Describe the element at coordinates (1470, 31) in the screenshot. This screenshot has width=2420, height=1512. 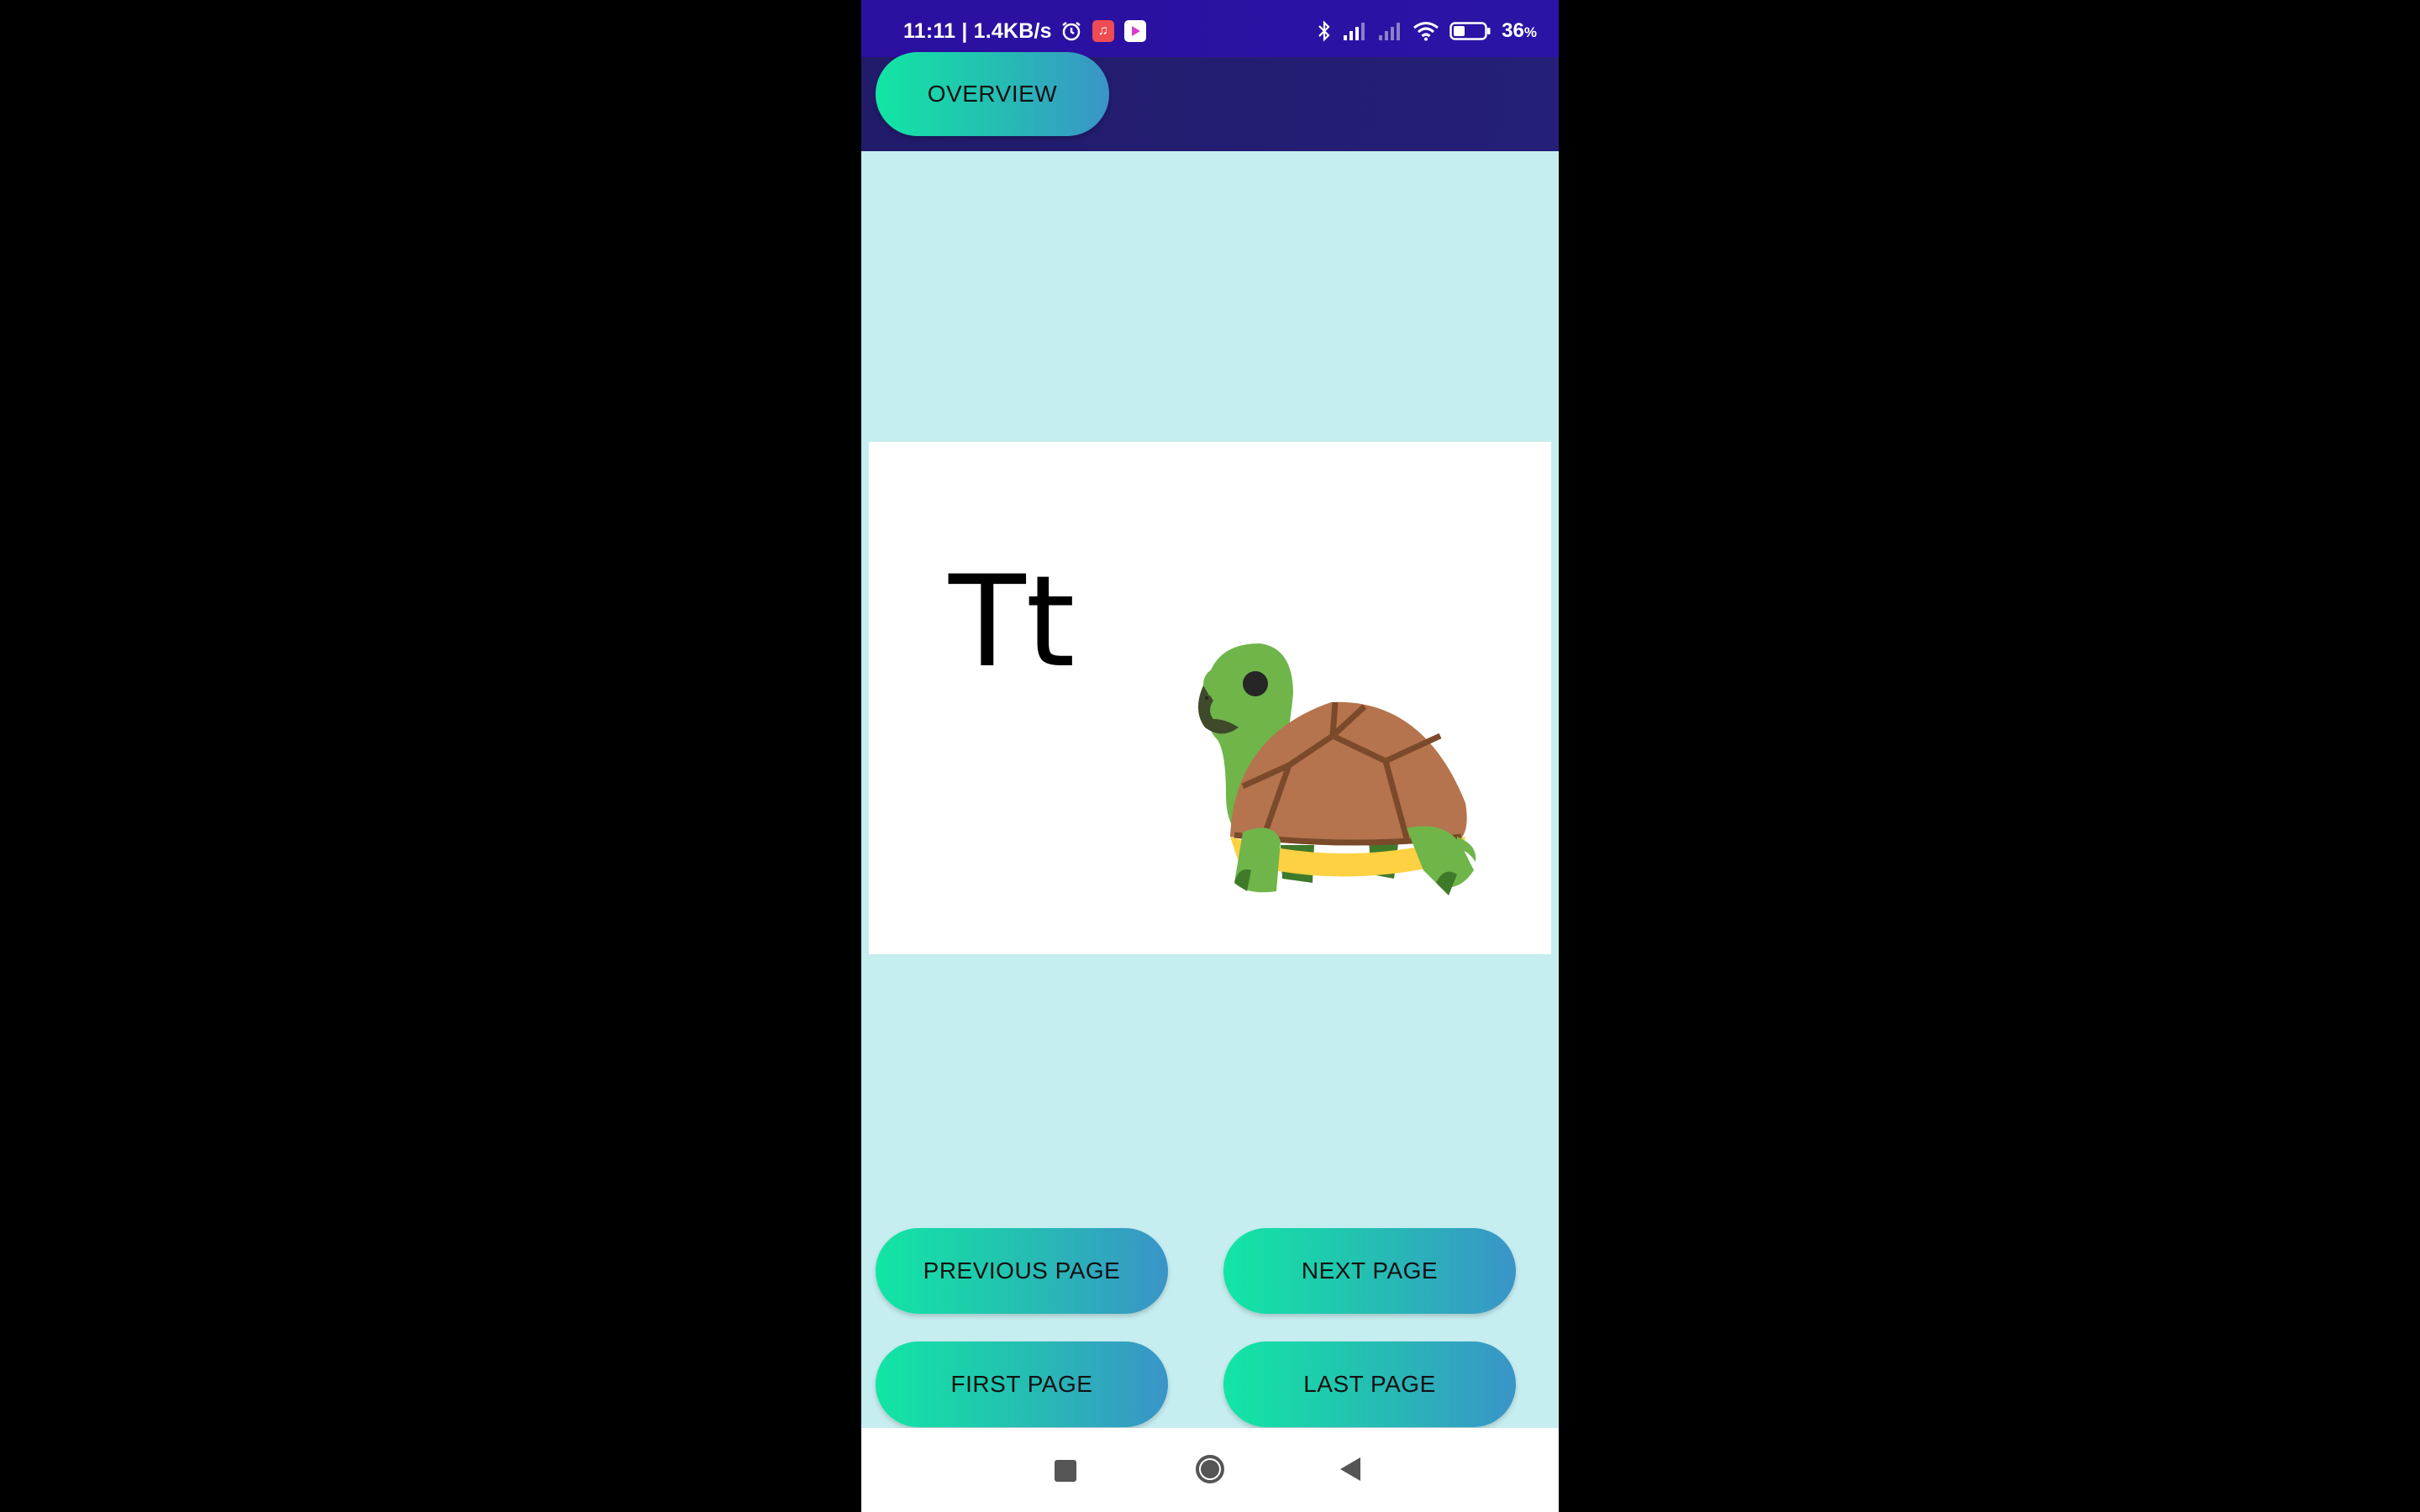
I see `battery-icon` at that location.